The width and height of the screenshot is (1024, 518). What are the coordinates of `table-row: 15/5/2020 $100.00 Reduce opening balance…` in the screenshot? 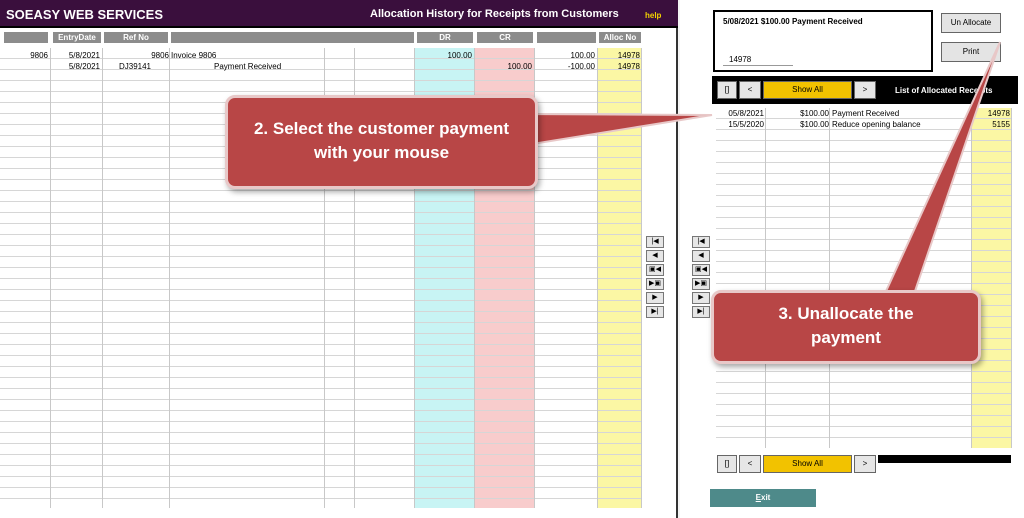 It's located at (864, 124).